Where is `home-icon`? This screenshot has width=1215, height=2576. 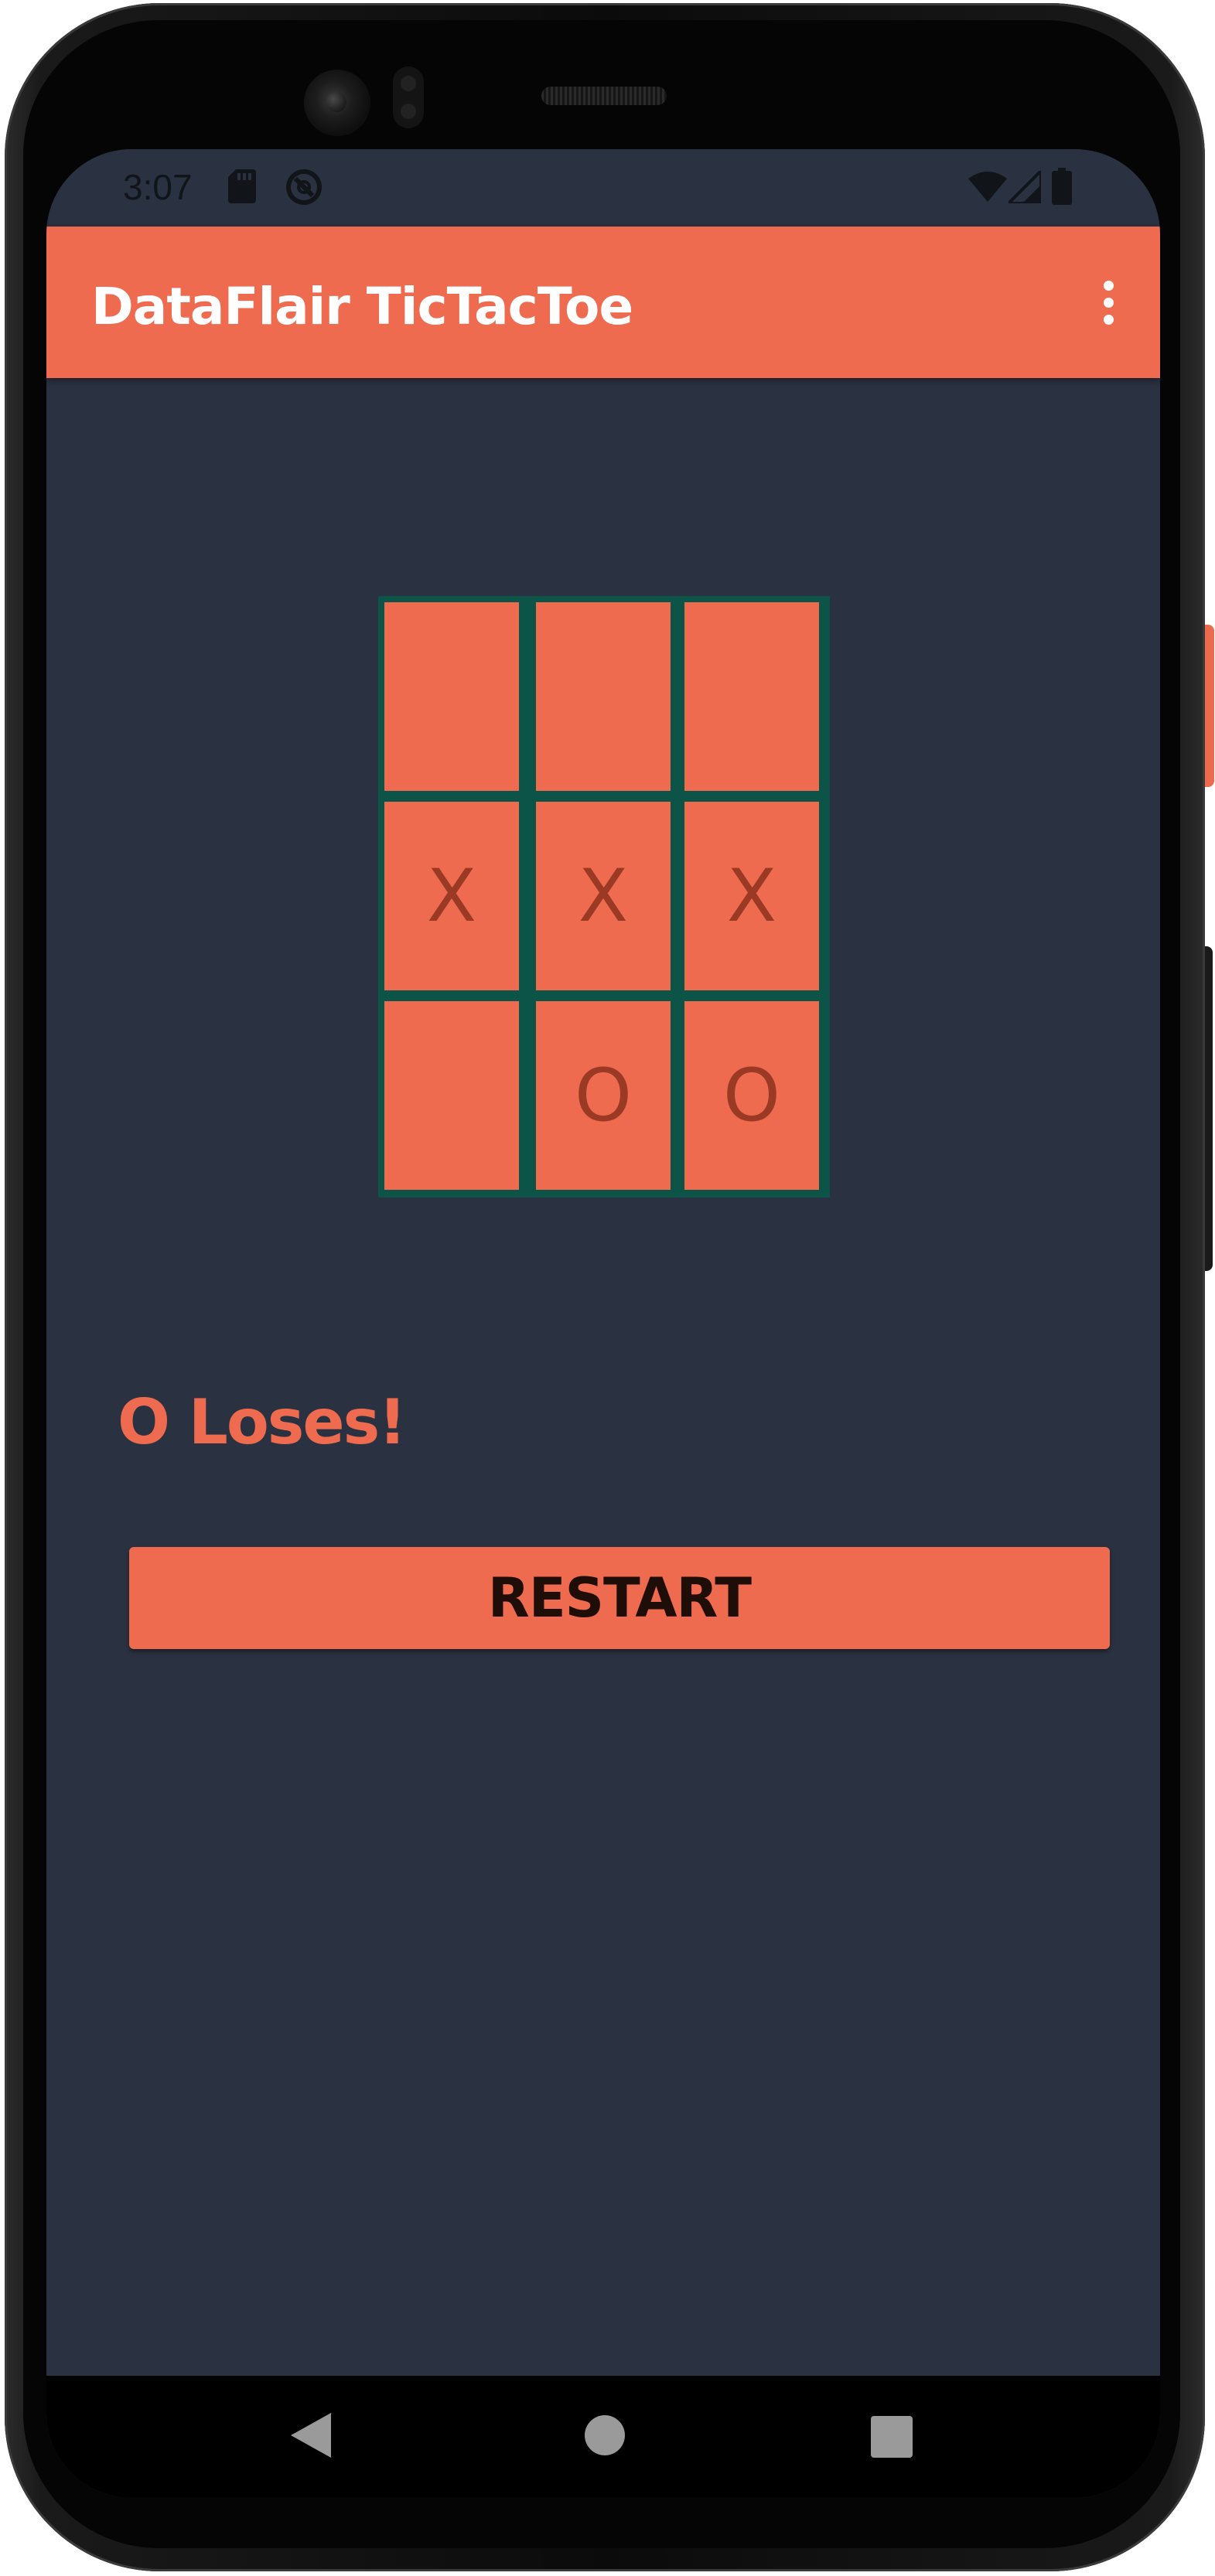
home-icon is located at coordinates (605, 2435).